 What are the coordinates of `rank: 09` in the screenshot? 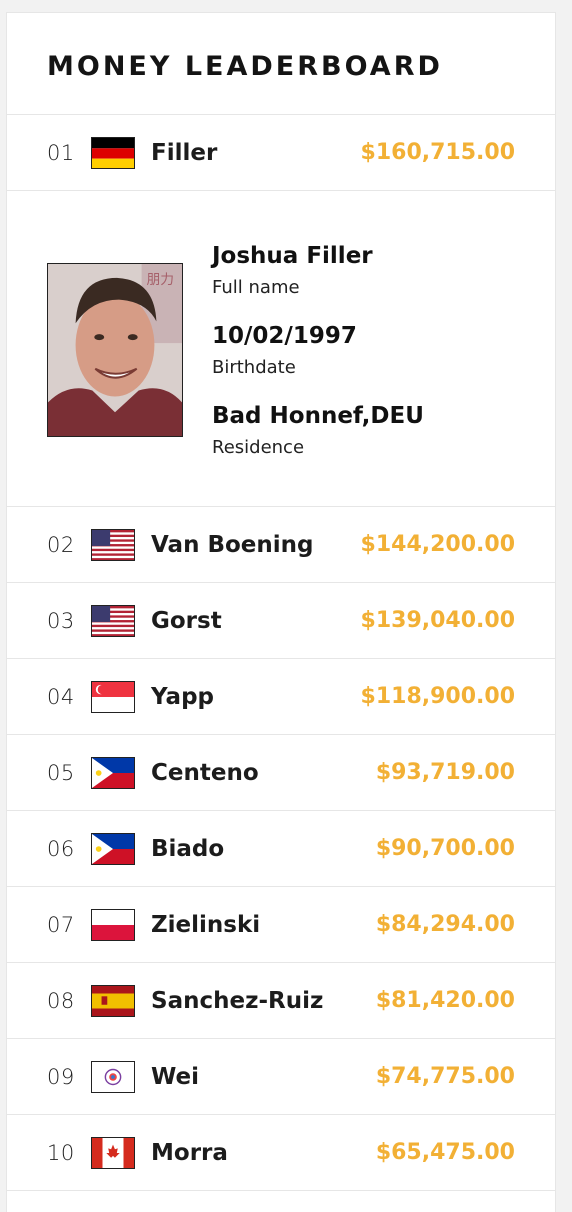 It's located at (61, 1076).